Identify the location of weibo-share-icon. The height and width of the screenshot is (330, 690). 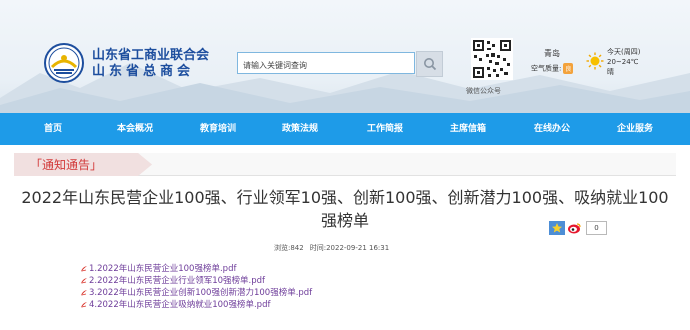
(574, 228).